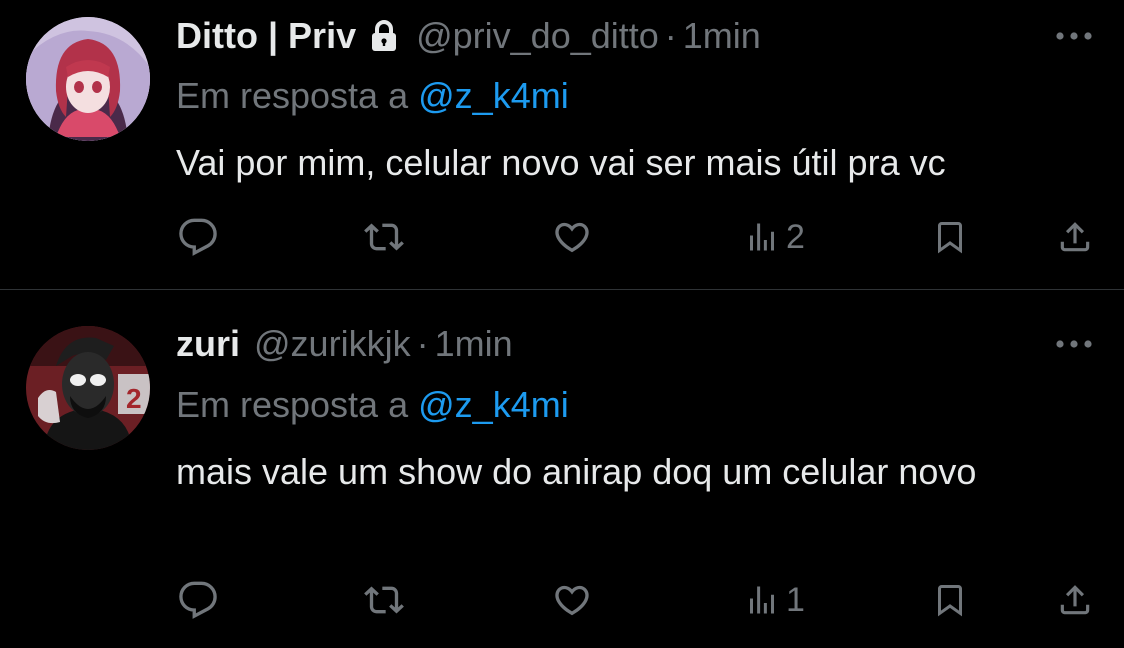 The height and width of the screenshot is (648, 1124). I want to click on views-button: 2, so click(774, 237).